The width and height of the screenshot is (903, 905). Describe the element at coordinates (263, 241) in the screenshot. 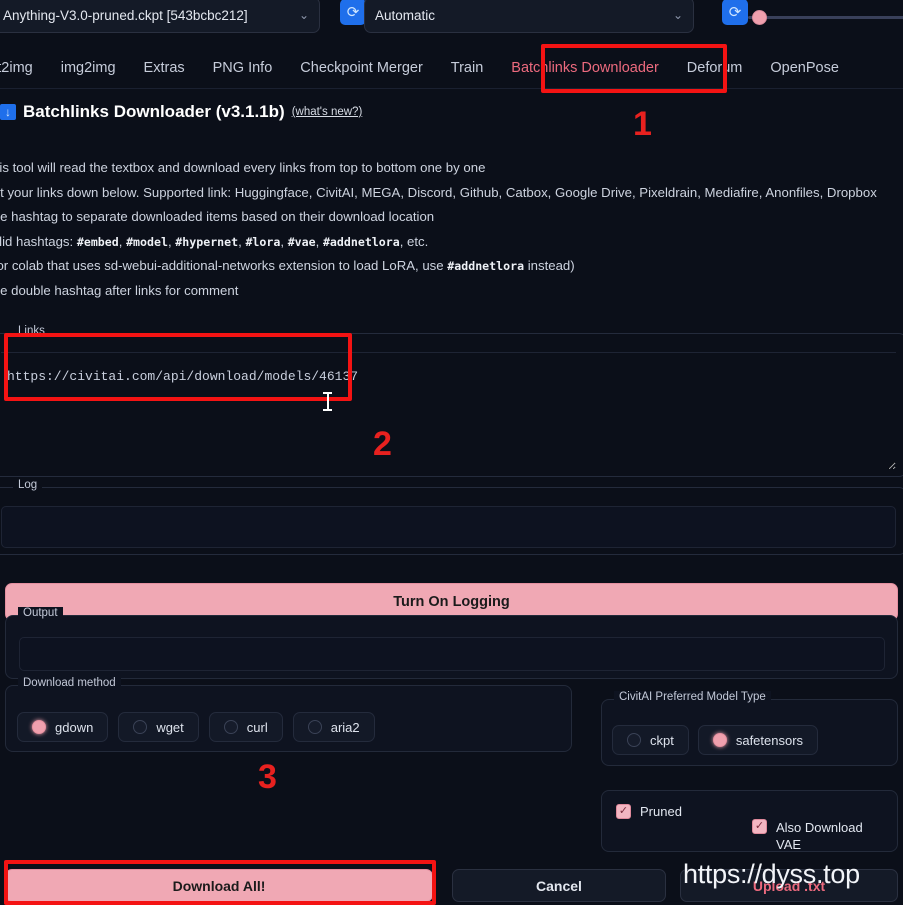

I see `hashtag-code: #lora` at that location.